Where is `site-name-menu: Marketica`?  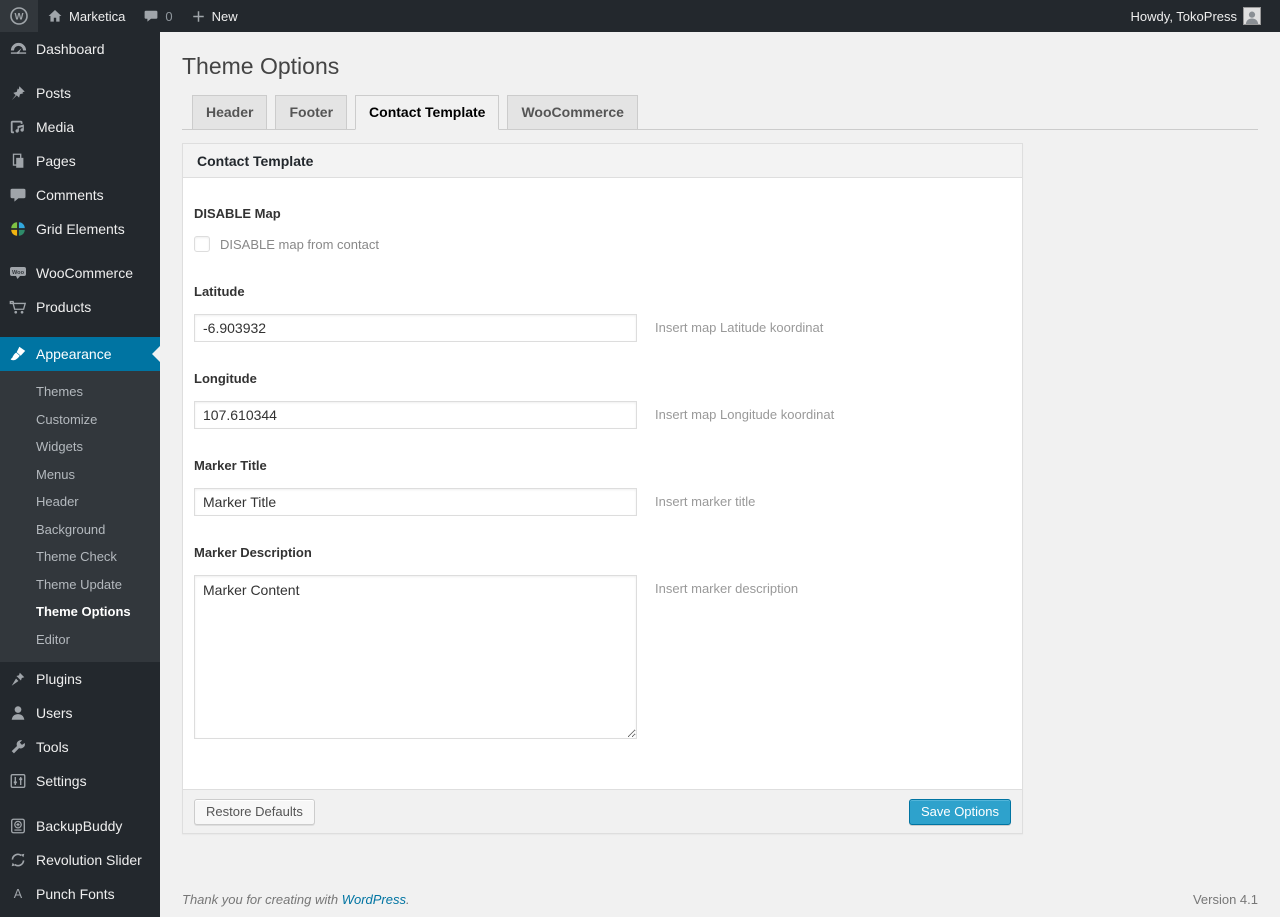 site-name-menu: Marketica is located at coordinates (86, 16).